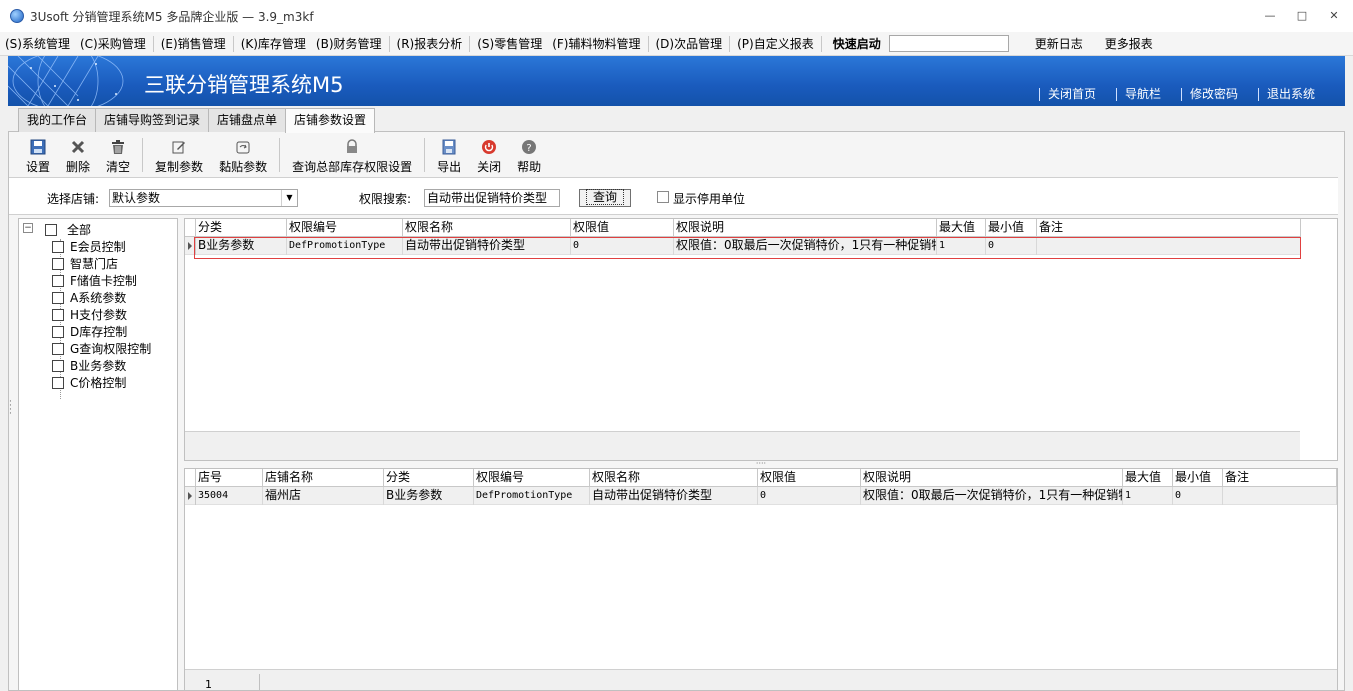  What do you see at coordinates (1302, 16) in the screenshot?
I see `restore-icon: □` at bounding box center [1302, 16].